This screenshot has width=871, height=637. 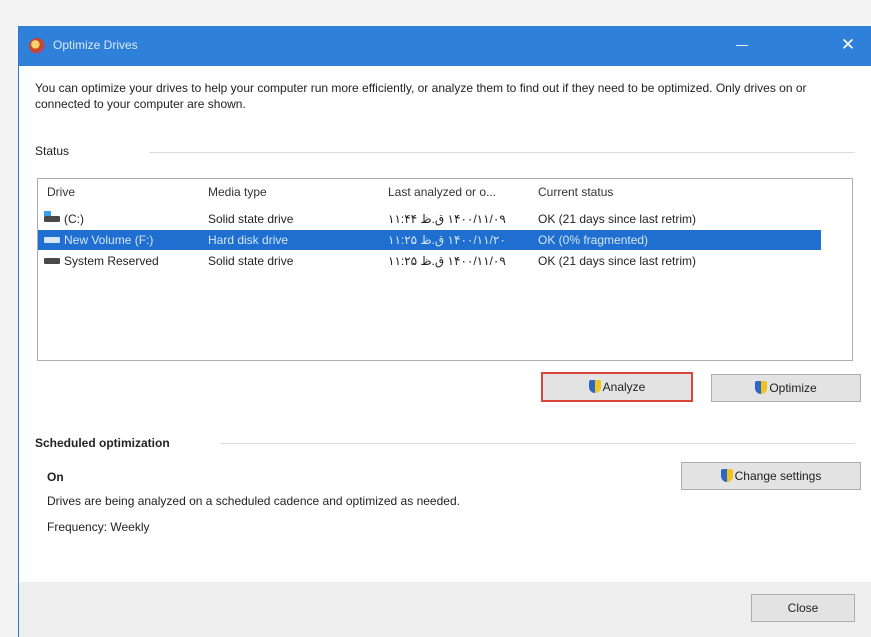 I want to click on change-settings-label: Change settings, so click(x=778, y=476).